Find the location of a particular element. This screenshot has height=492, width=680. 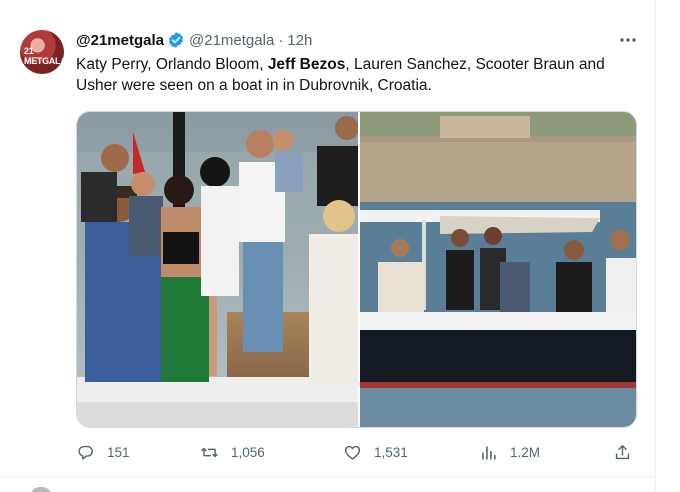

next-tweet-avatar is located at coordinates (41, 489).